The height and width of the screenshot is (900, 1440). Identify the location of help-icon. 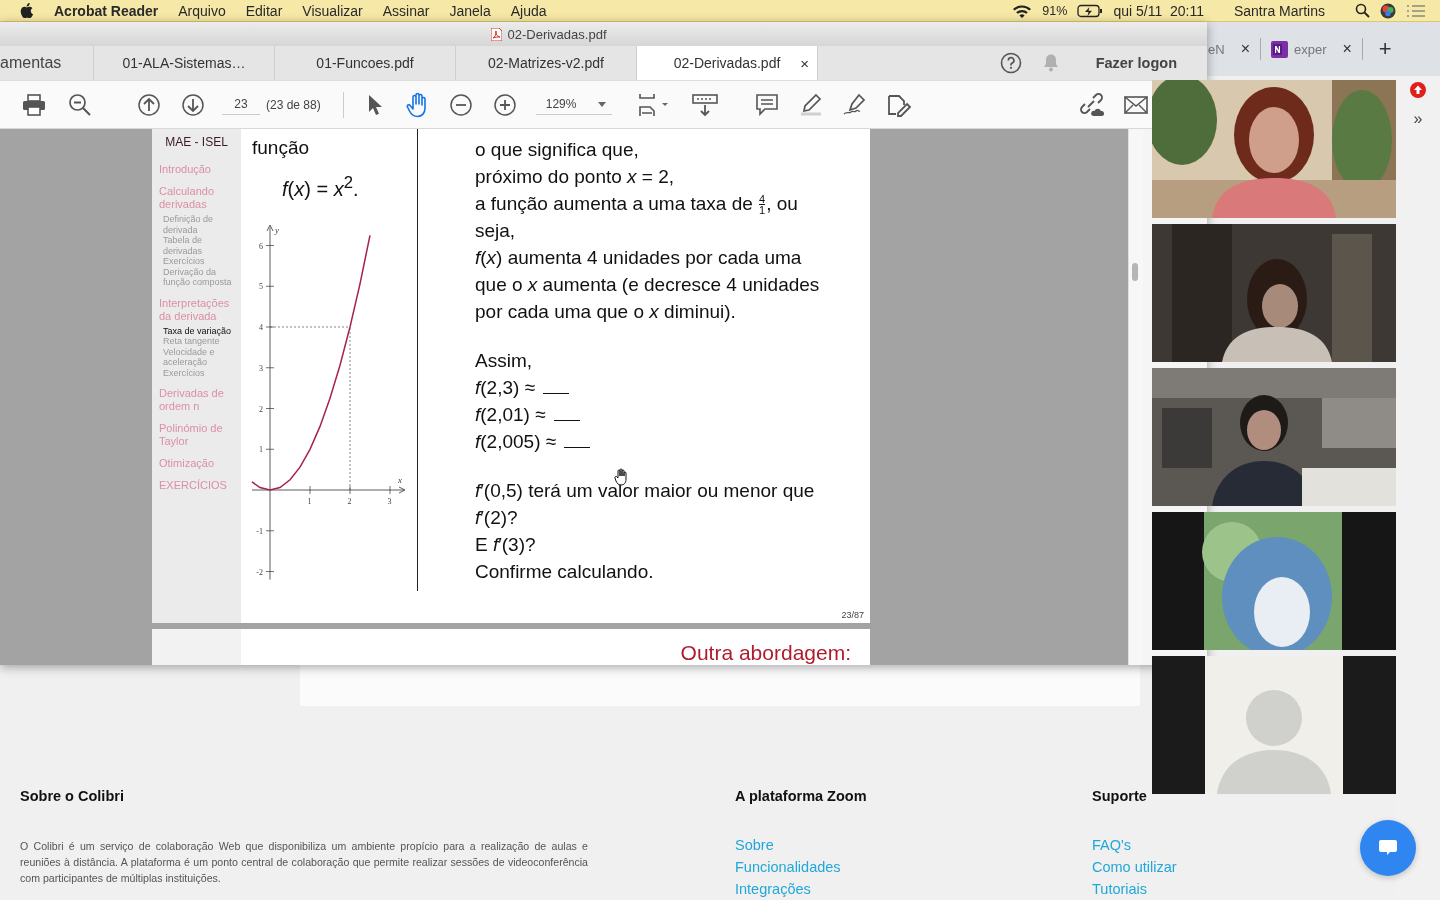
(1010, 63).